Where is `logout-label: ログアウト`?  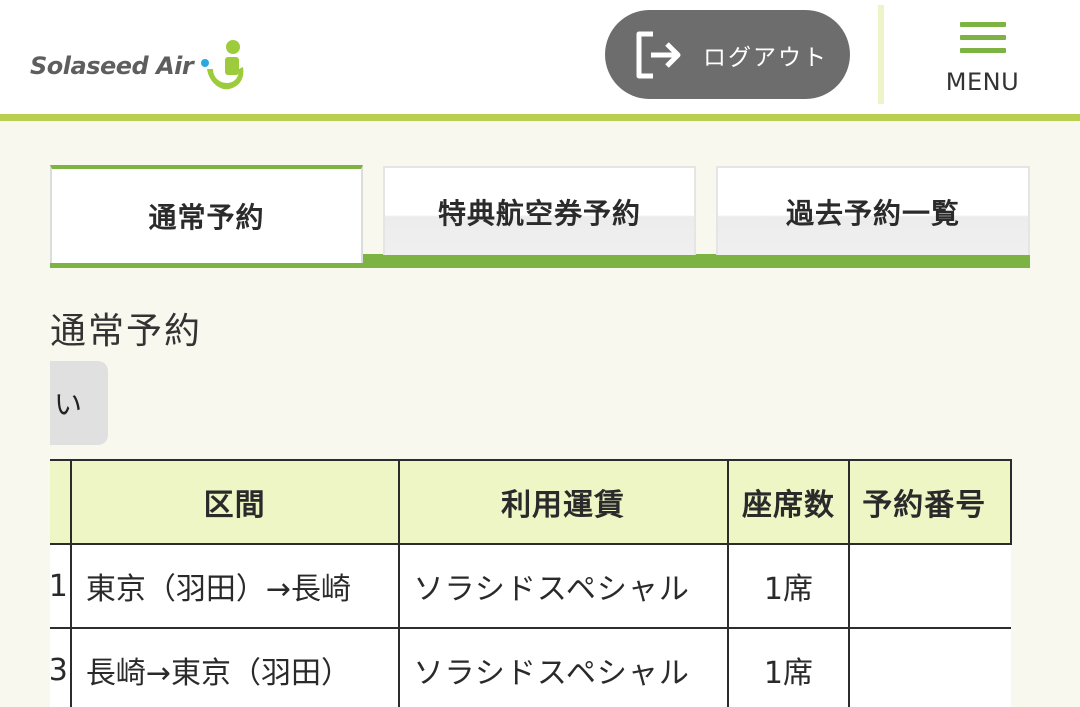
logout-label: ログアウト is located at coordinates (765, 57).